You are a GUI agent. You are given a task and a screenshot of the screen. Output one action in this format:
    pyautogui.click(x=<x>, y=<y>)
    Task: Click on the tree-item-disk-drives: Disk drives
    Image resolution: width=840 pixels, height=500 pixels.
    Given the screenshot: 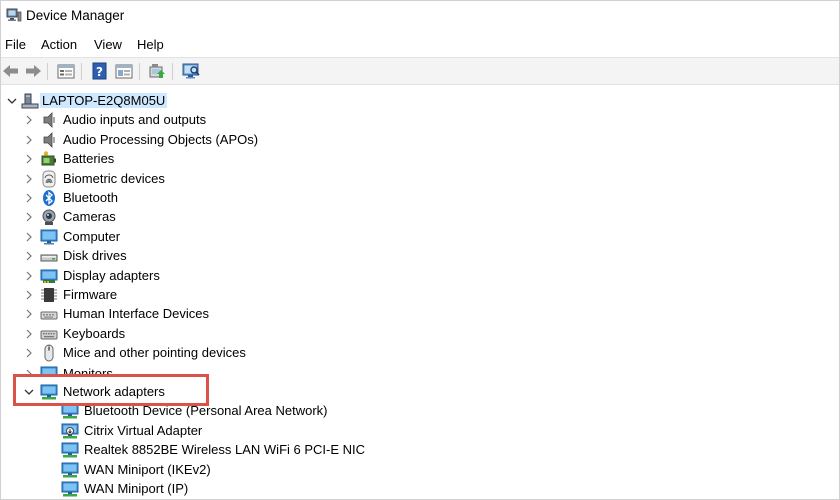 What is the action you would take?
    pyautogui.click(x=420, y=256)
    